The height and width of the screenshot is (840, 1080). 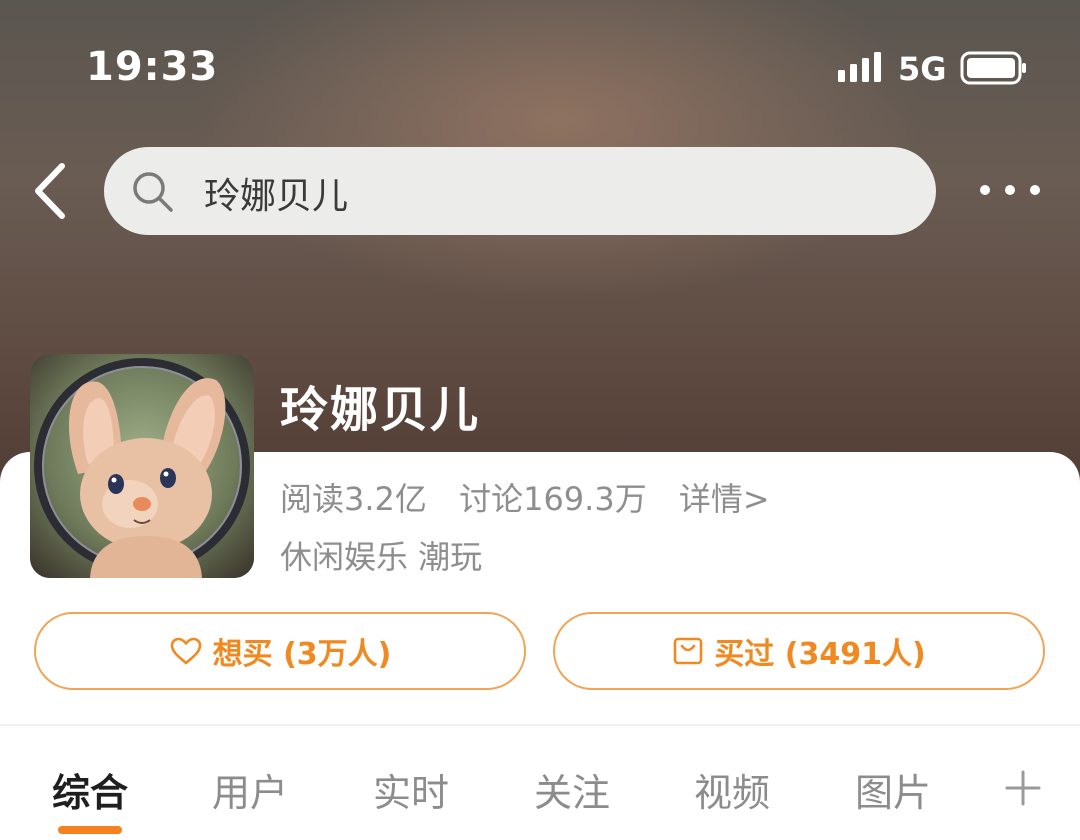 What do you see at coordinates (688, 651) in the screenshot?
I see `shopping-bag-icon` at bounding box center [688, 651].